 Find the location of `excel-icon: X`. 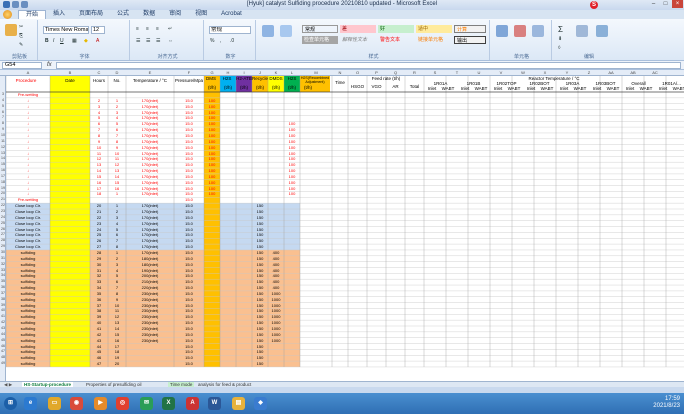

excel-icon: X is located at coordinates (168, 403).